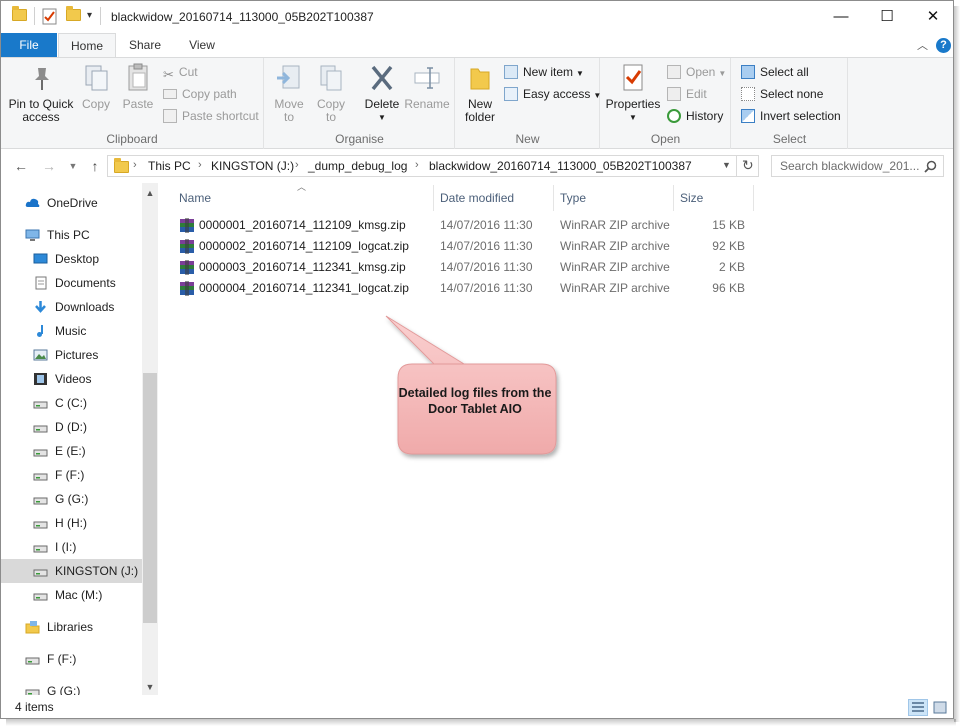 This screenshot has width=960, height=726. I want to click on nav-item: Documents, so click(71, 283).